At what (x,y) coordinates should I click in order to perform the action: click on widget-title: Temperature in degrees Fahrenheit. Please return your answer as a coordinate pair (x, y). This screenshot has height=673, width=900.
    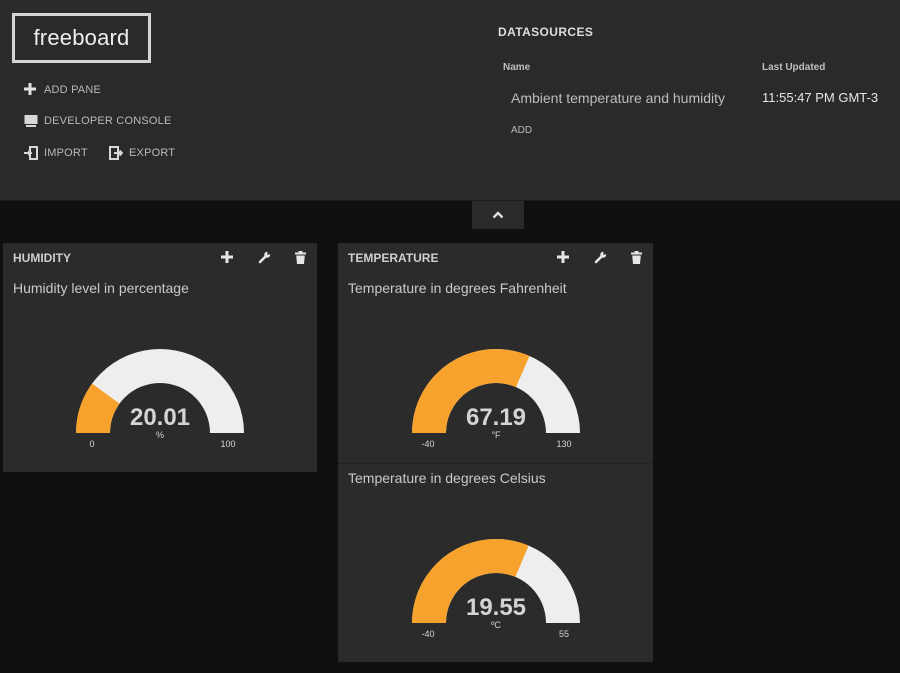
    Looking at the image, I should click on (457, 288).